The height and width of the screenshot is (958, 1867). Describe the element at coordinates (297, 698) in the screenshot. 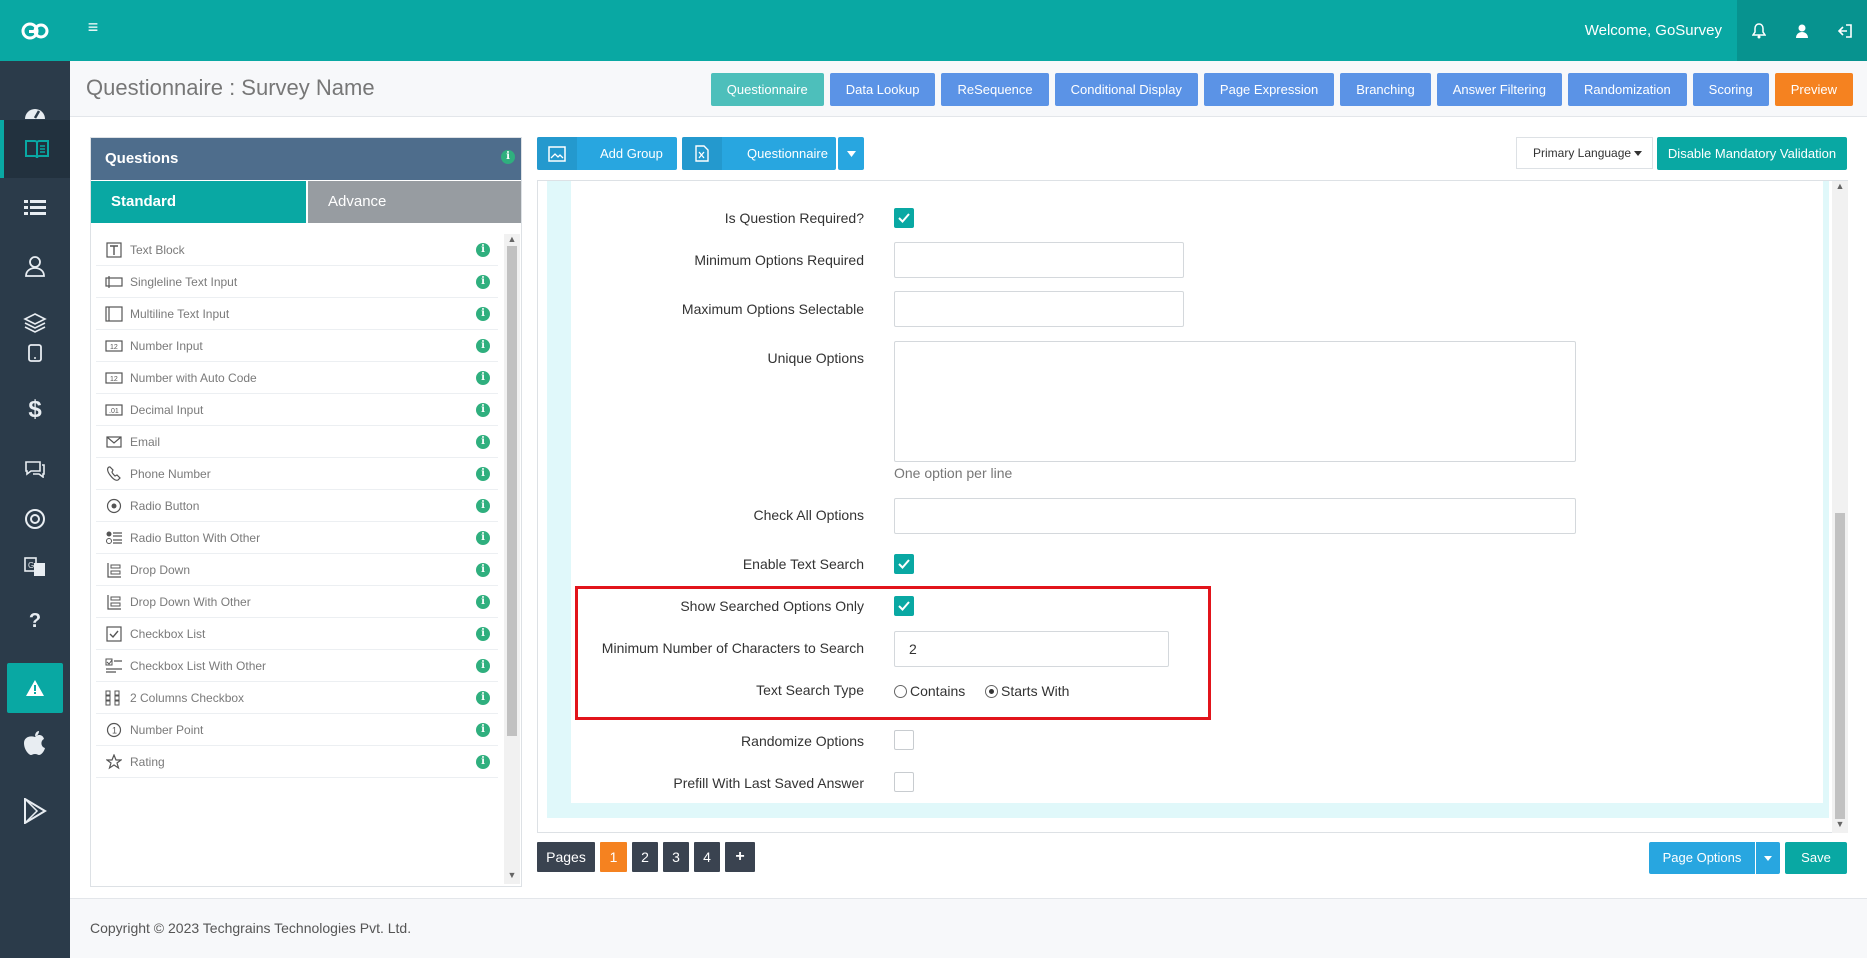

I see `question-type-item: 2 Columns Checkbox i` at that location.